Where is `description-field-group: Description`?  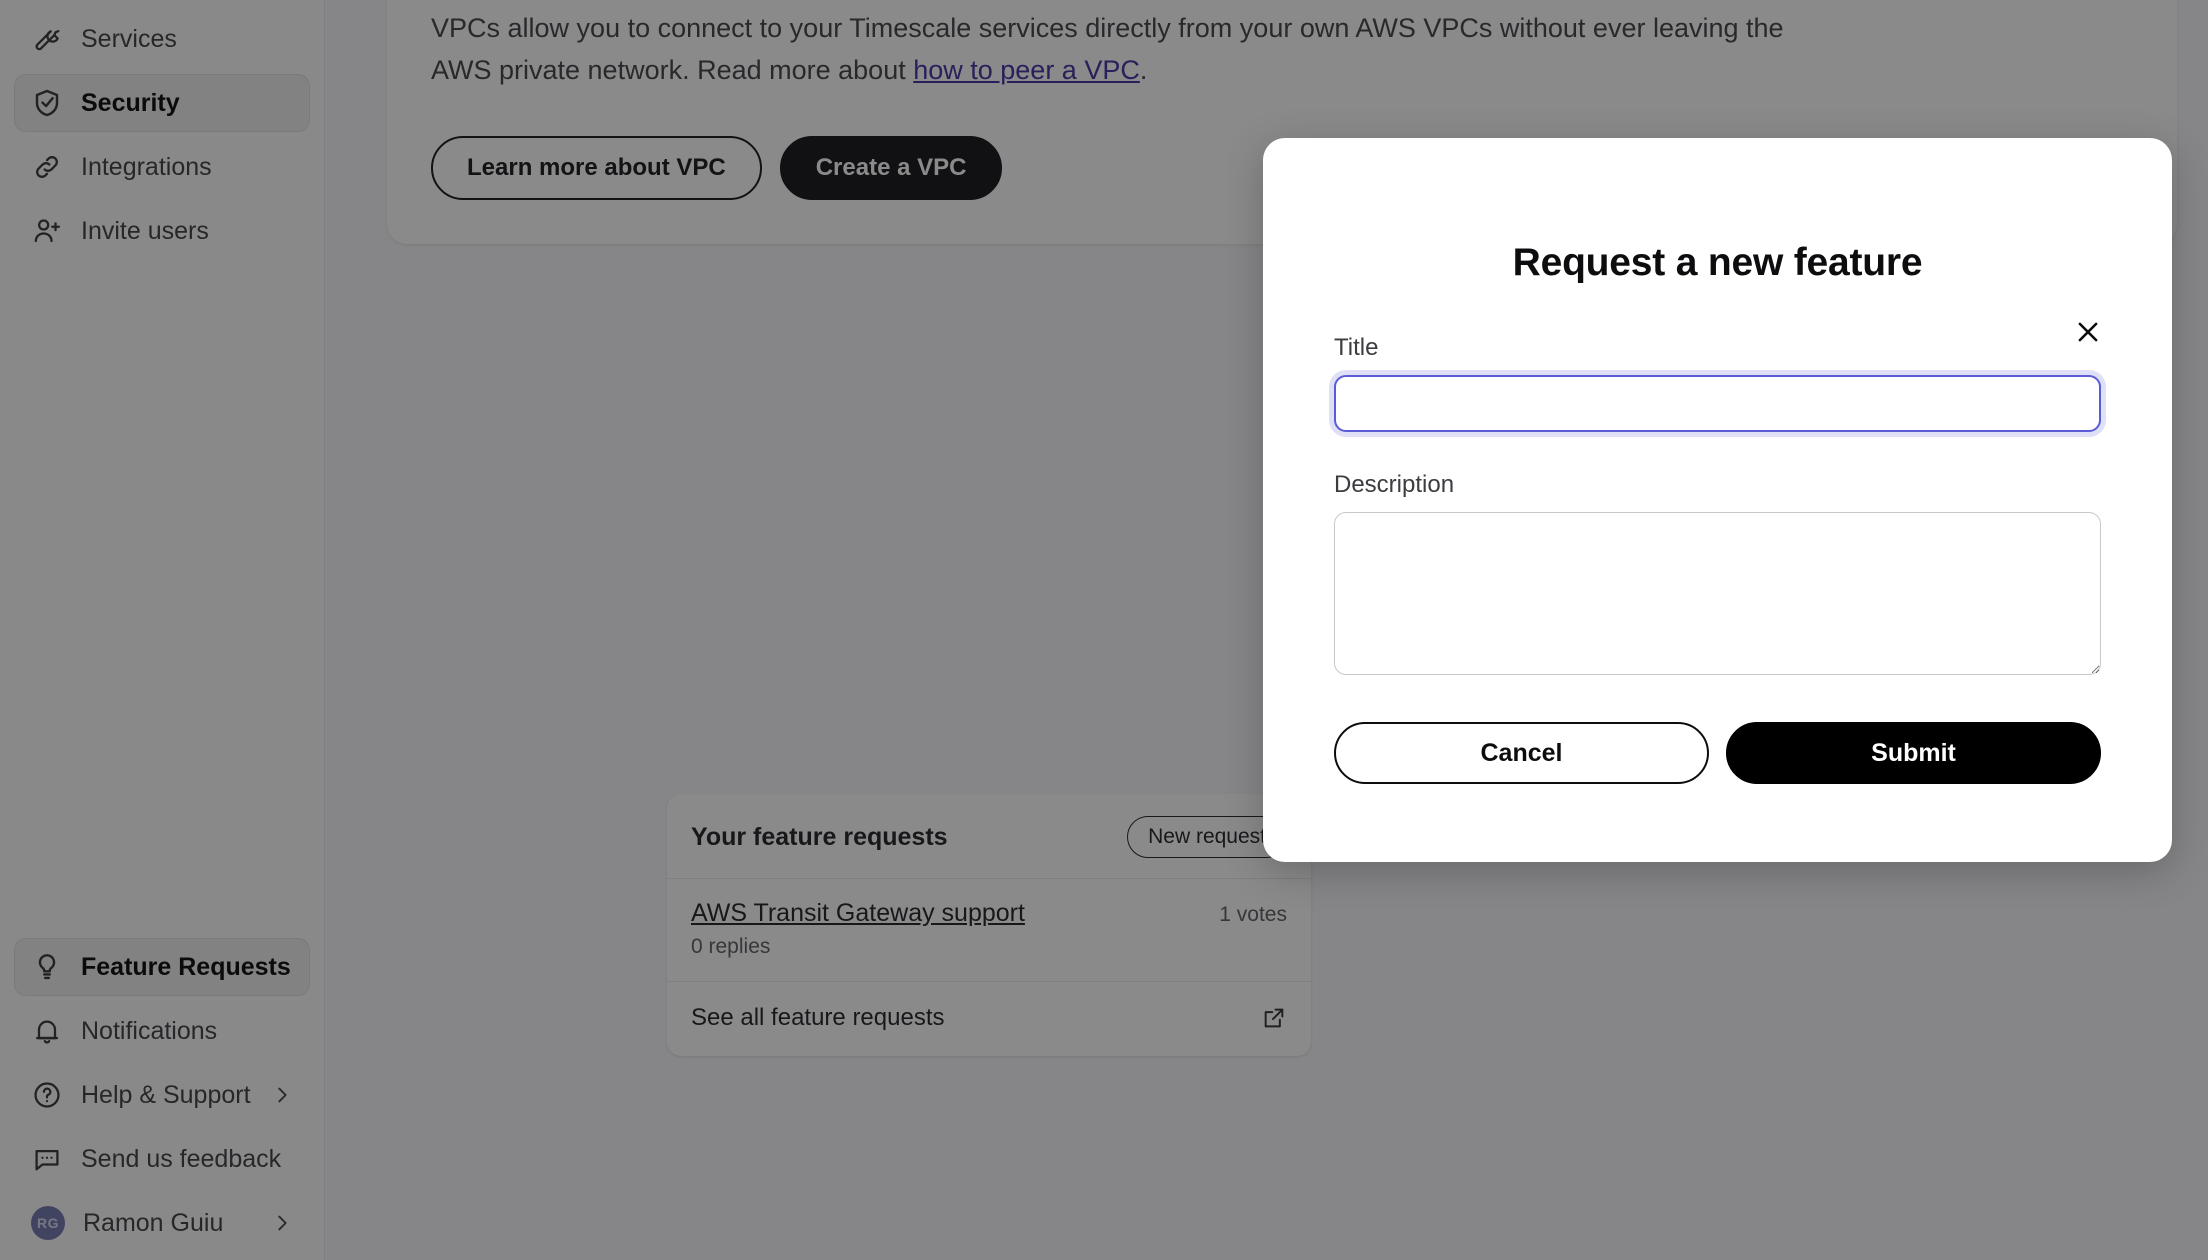
description-field-group: Description is located at coordinates (1717, 573).